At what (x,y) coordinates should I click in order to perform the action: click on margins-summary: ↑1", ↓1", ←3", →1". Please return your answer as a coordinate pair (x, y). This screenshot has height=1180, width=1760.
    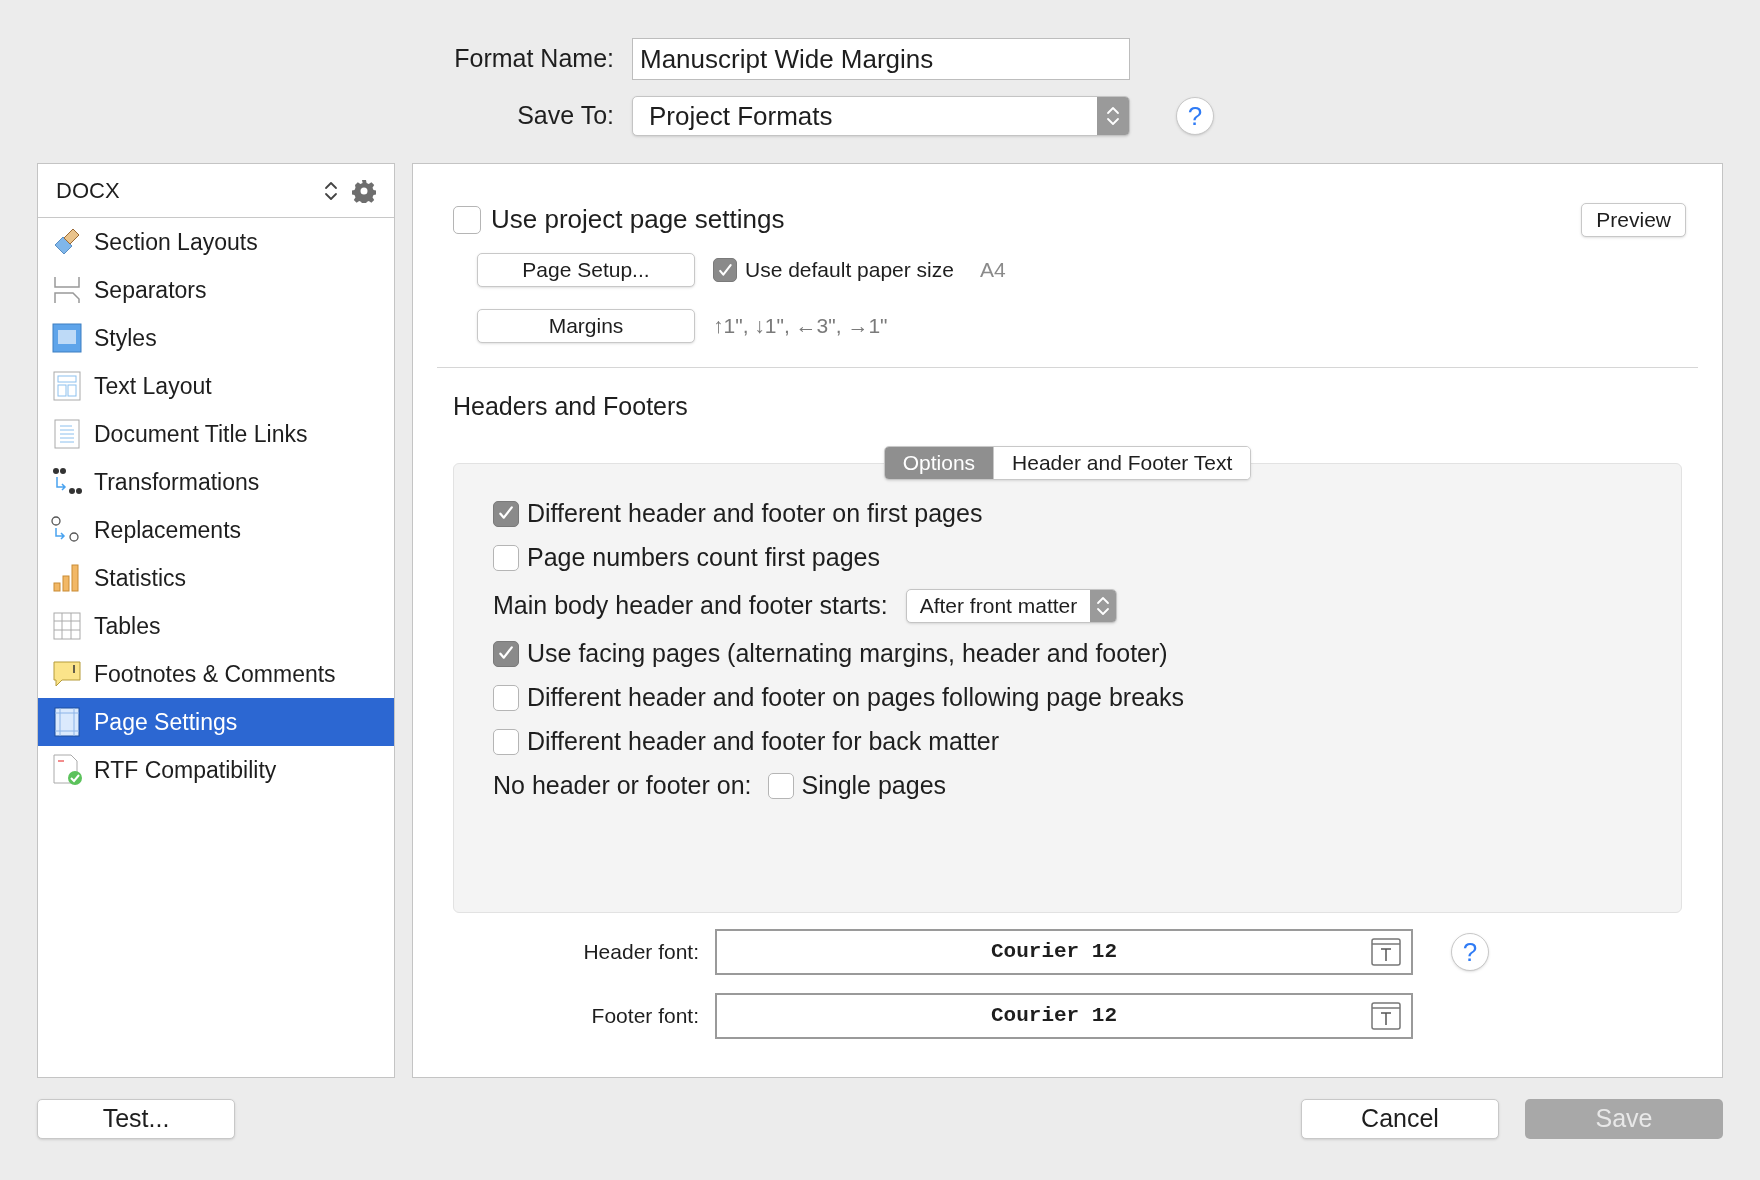
    Looking at the image, I should click on (800, 326).